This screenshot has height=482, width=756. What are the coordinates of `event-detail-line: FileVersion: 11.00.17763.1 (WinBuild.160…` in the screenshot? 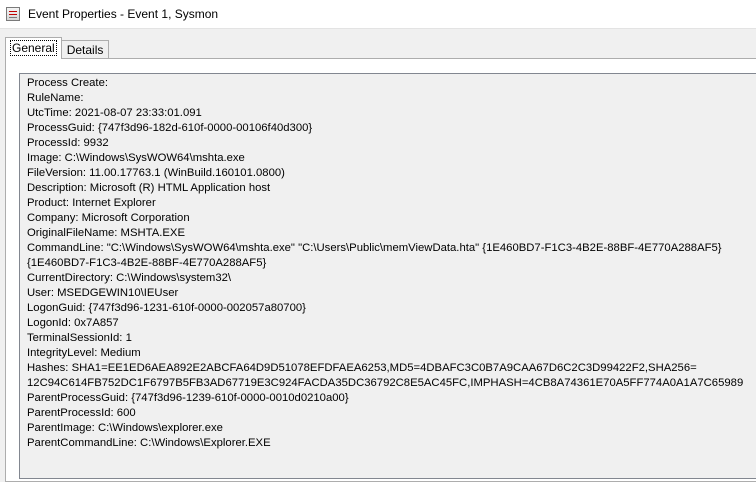 It's located at (156, 173).